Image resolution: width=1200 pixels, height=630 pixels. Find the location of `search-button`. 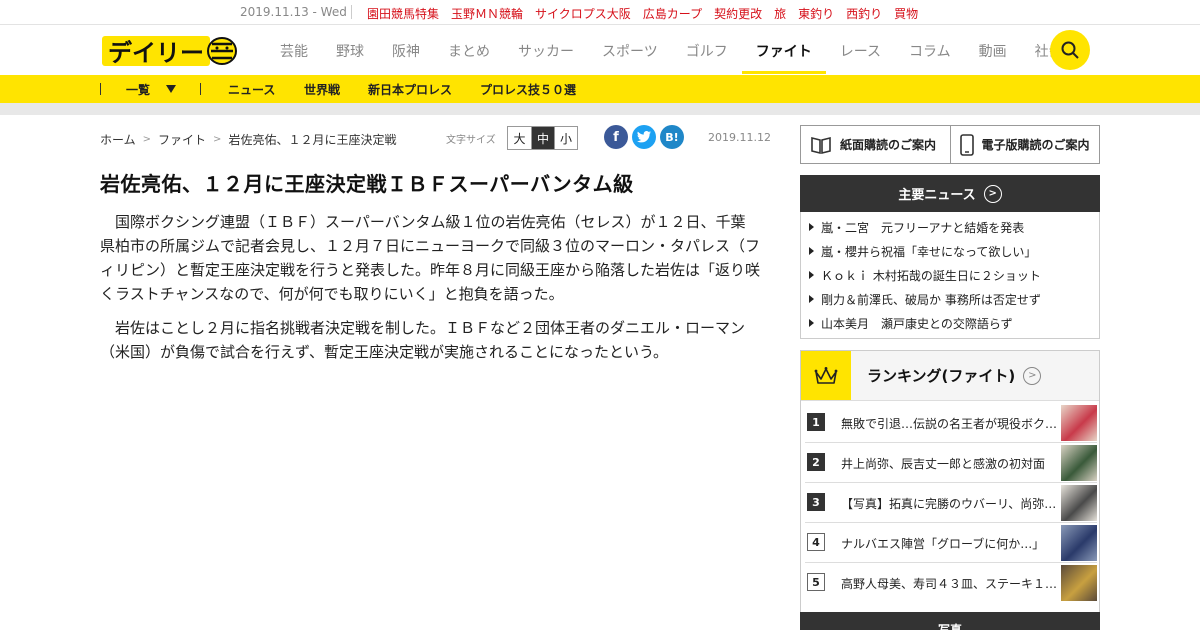

search-button is located at coordinates (1070, 50).